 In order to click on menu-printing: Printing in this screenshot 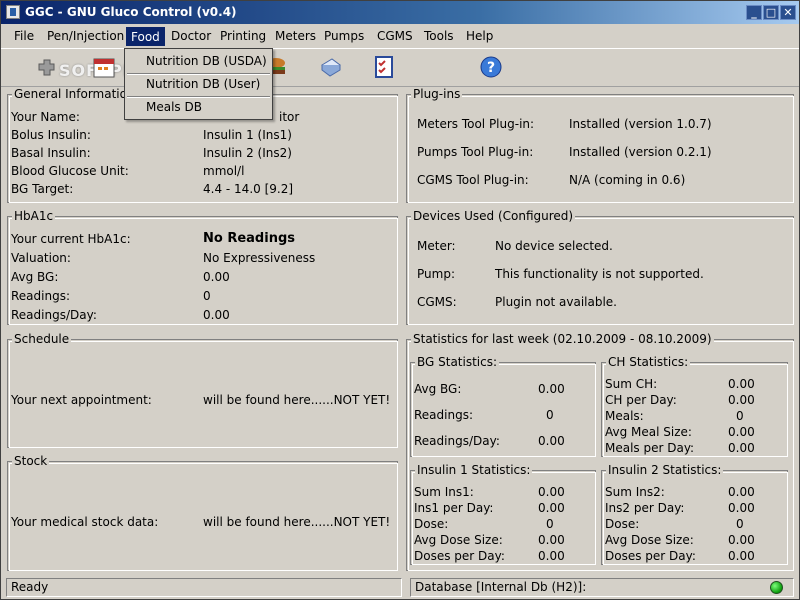, I will do `click(243, 36)`.